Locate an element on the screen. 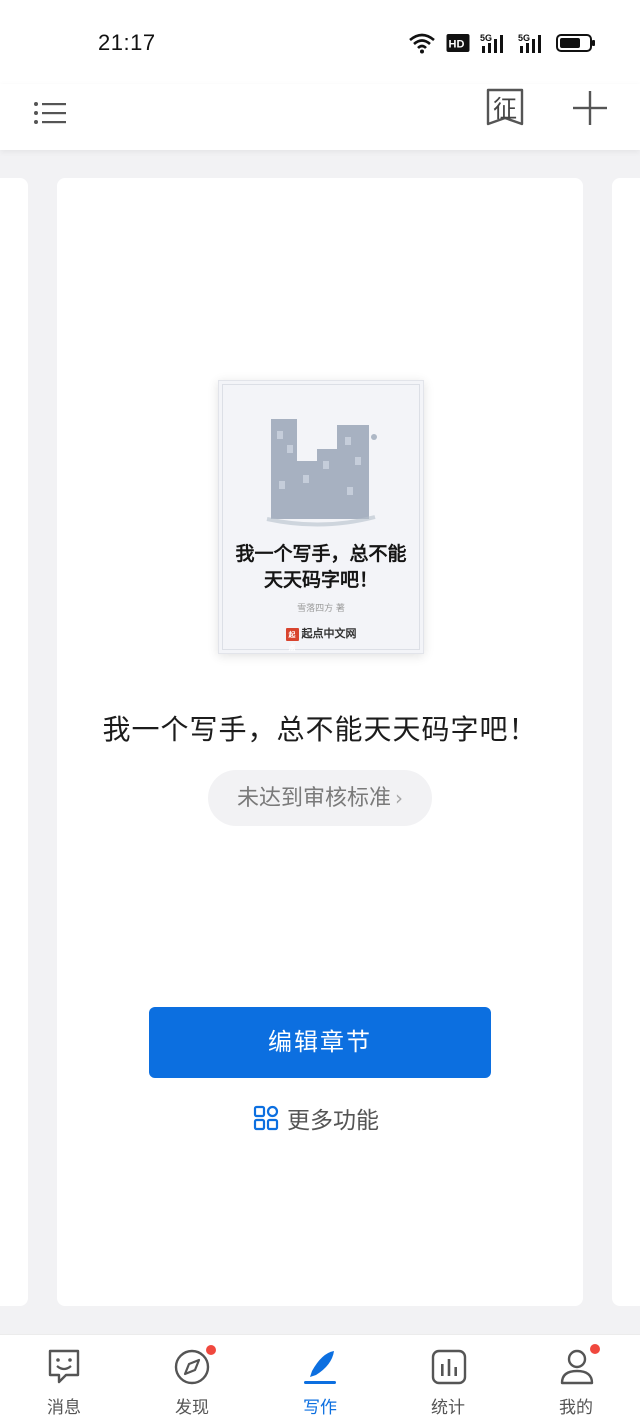 Image resolution: width=640 pixels, height=1422 pixels. review-status-chip: 未达到审核标准 › is located at coordinates (320, 798).